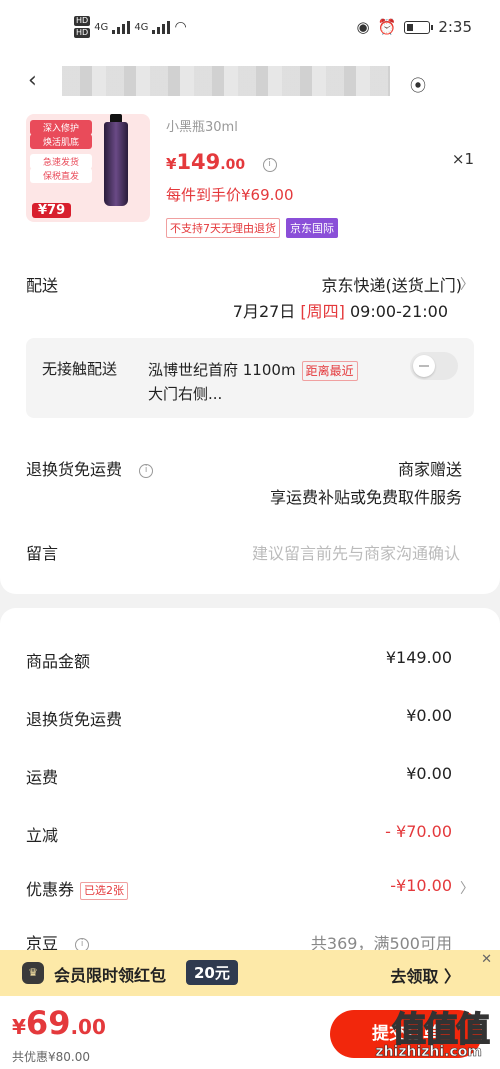  I want to click on coupon-selected-badge: 已选2张, so click(104, 890).